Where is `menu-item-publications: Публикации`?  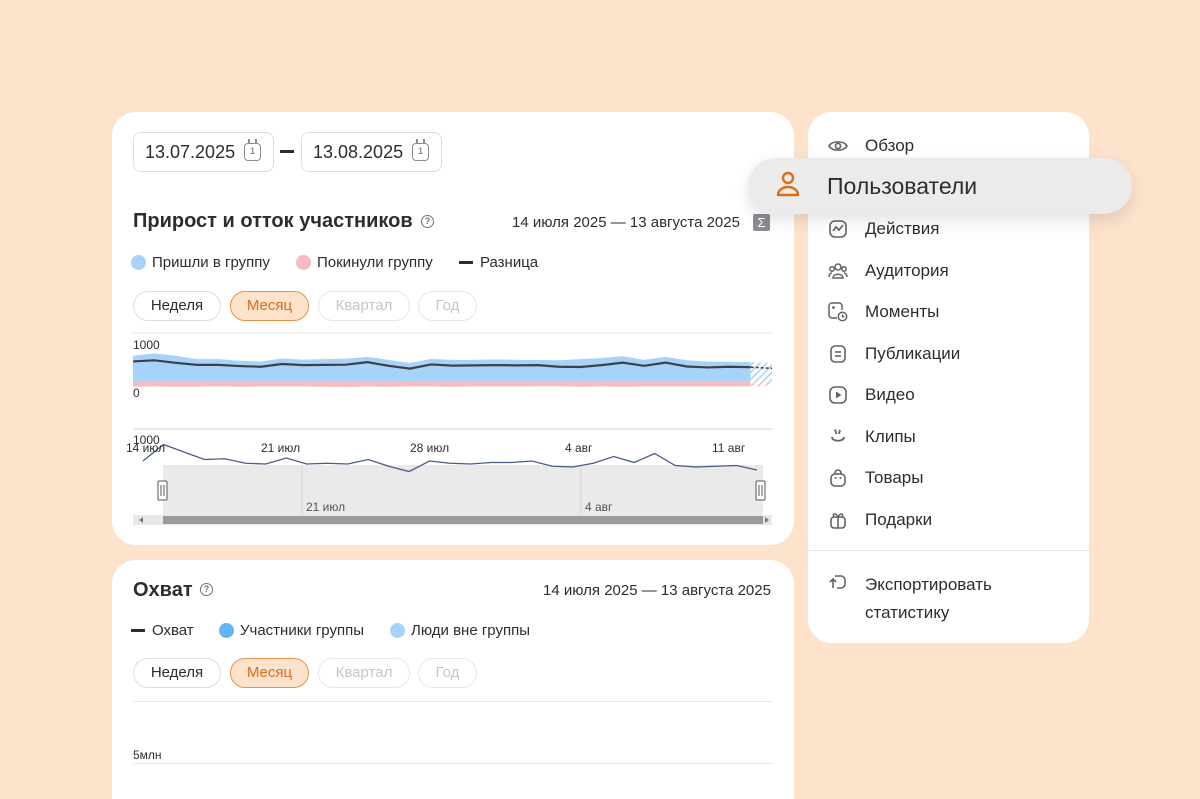
menu-item-publications: Публикации is located at coordinates (894, 354).